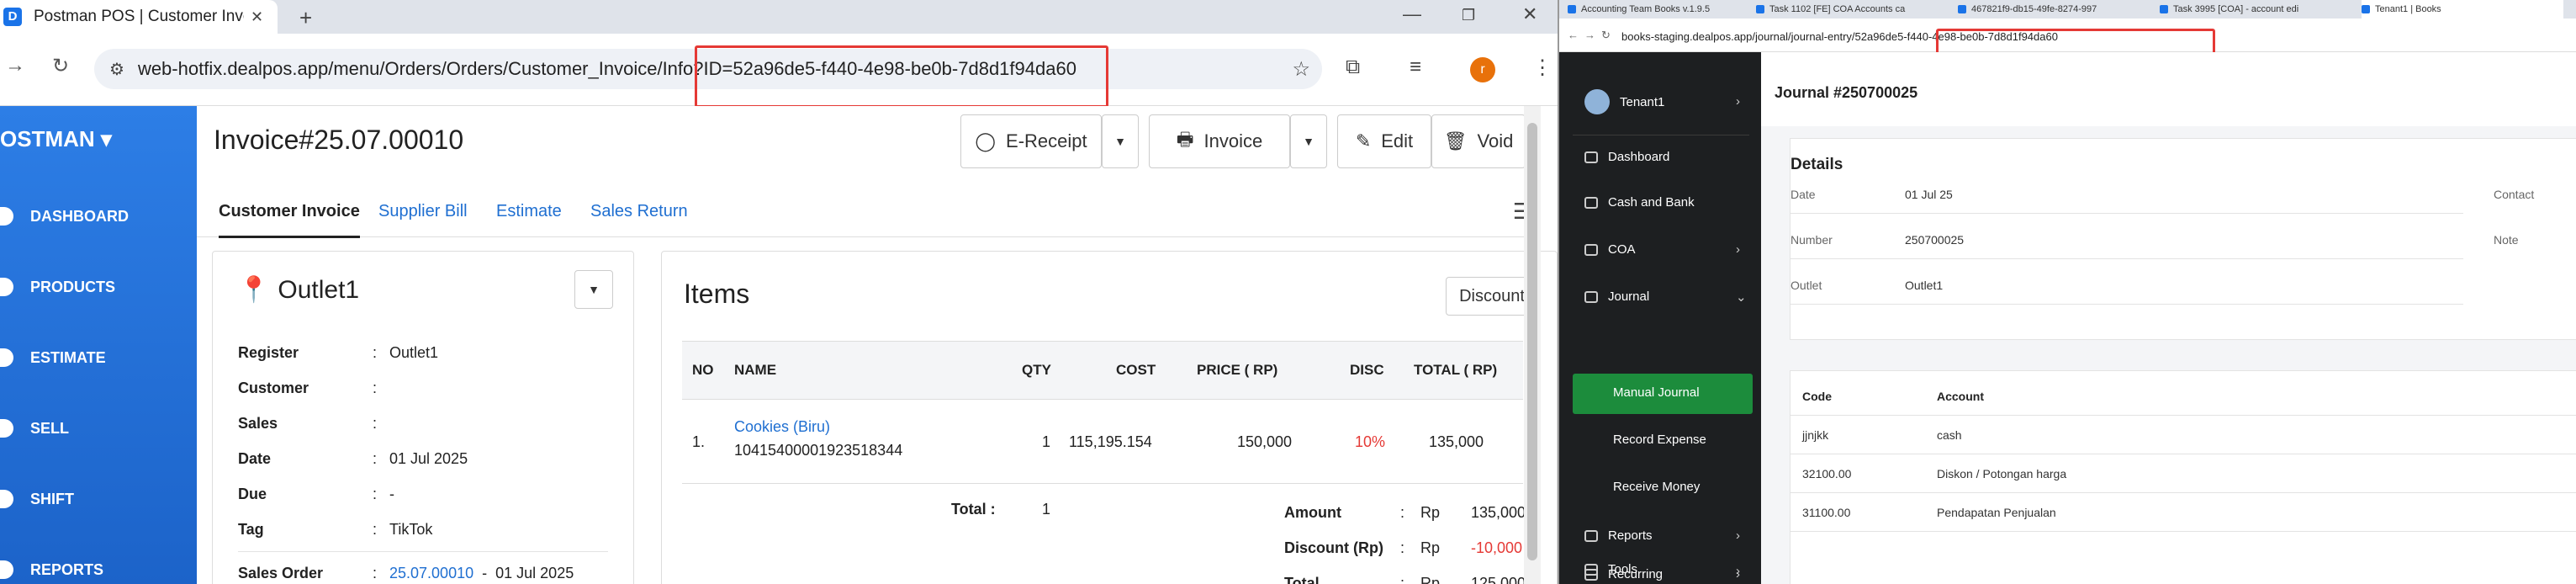  Describe the element at coordinates (1651, 202) in the screenshot. I see `menu-label: Cash and Bank` at that location.